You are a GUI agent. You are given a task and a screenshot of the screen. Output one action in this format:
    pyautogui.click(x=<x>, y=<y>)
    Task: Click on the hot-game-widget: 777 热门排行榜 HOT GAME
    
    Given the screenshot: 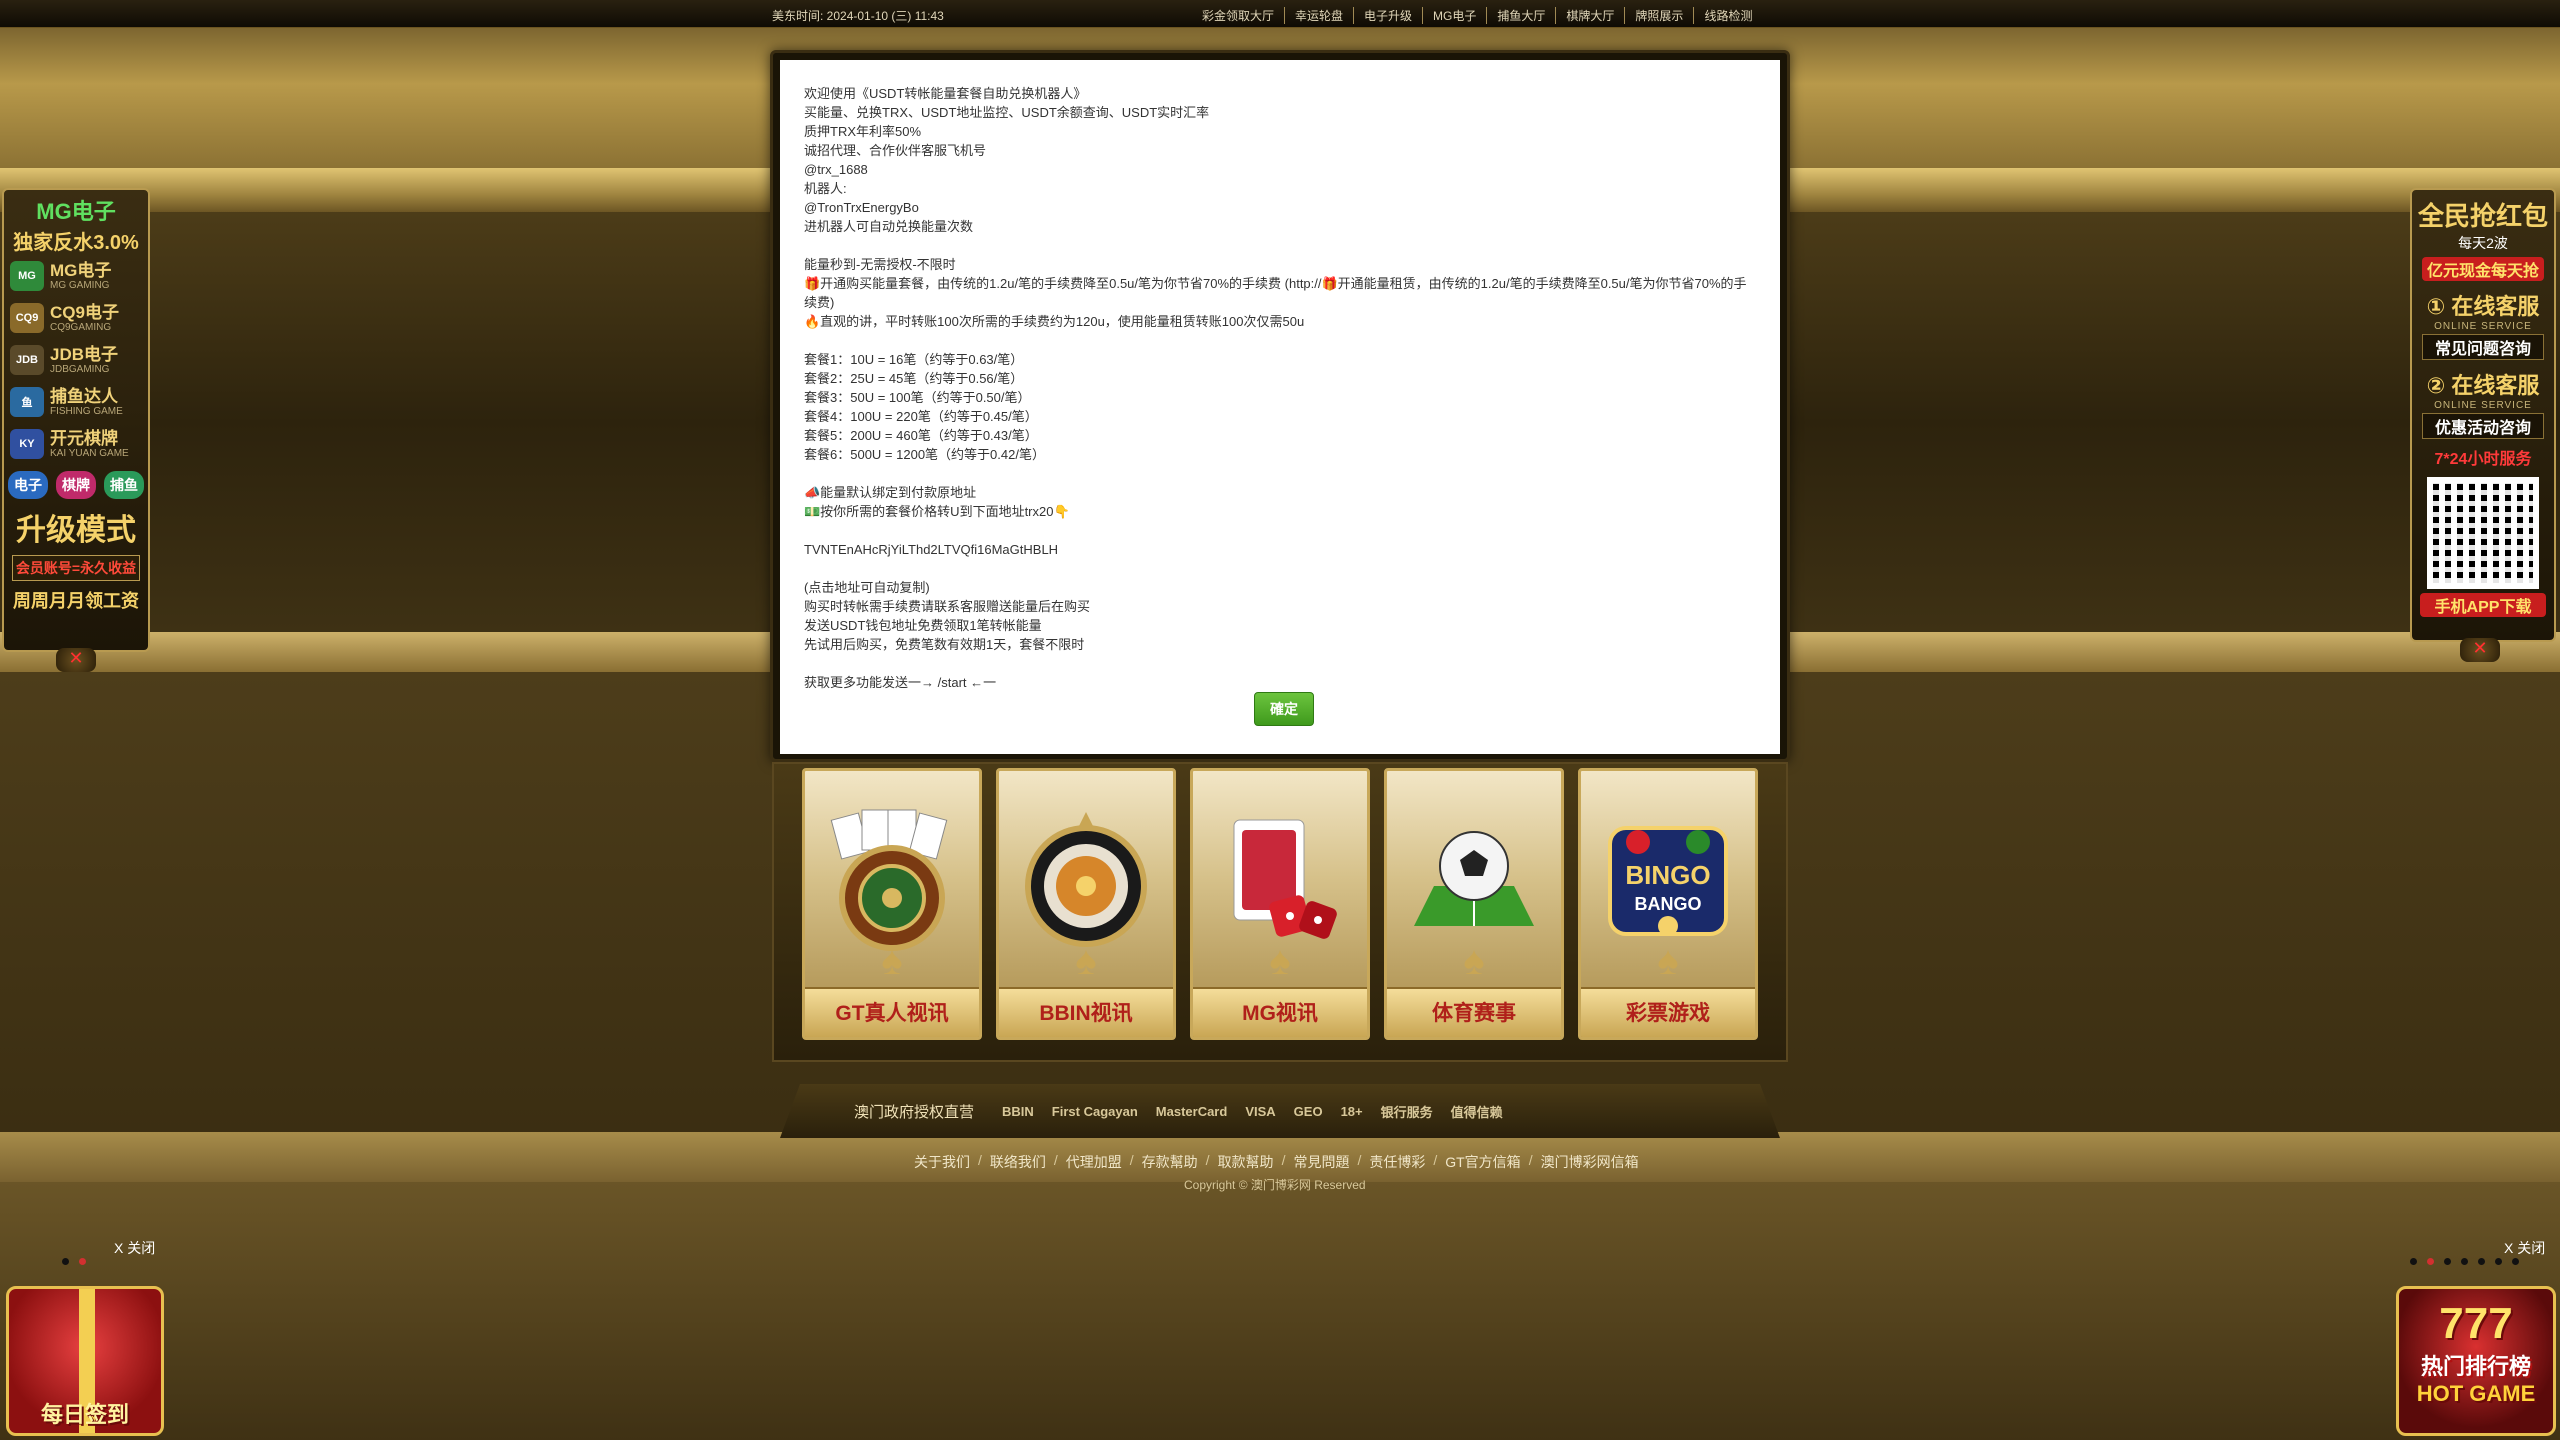 What is the action you would take?
    pyautogui.click(x=2476, y=1361)
    